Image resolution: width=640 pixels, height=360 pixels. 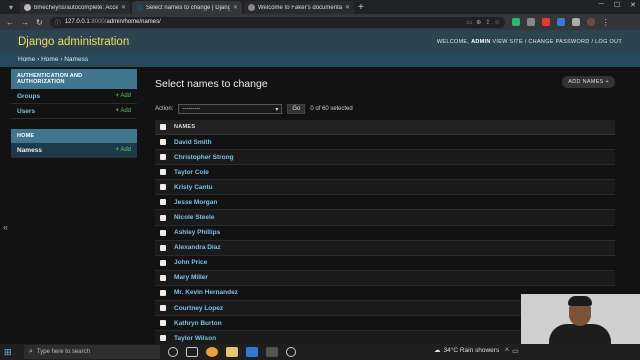 I want to click on table-row: Ashley Phillips, so click(x=385, y=233).